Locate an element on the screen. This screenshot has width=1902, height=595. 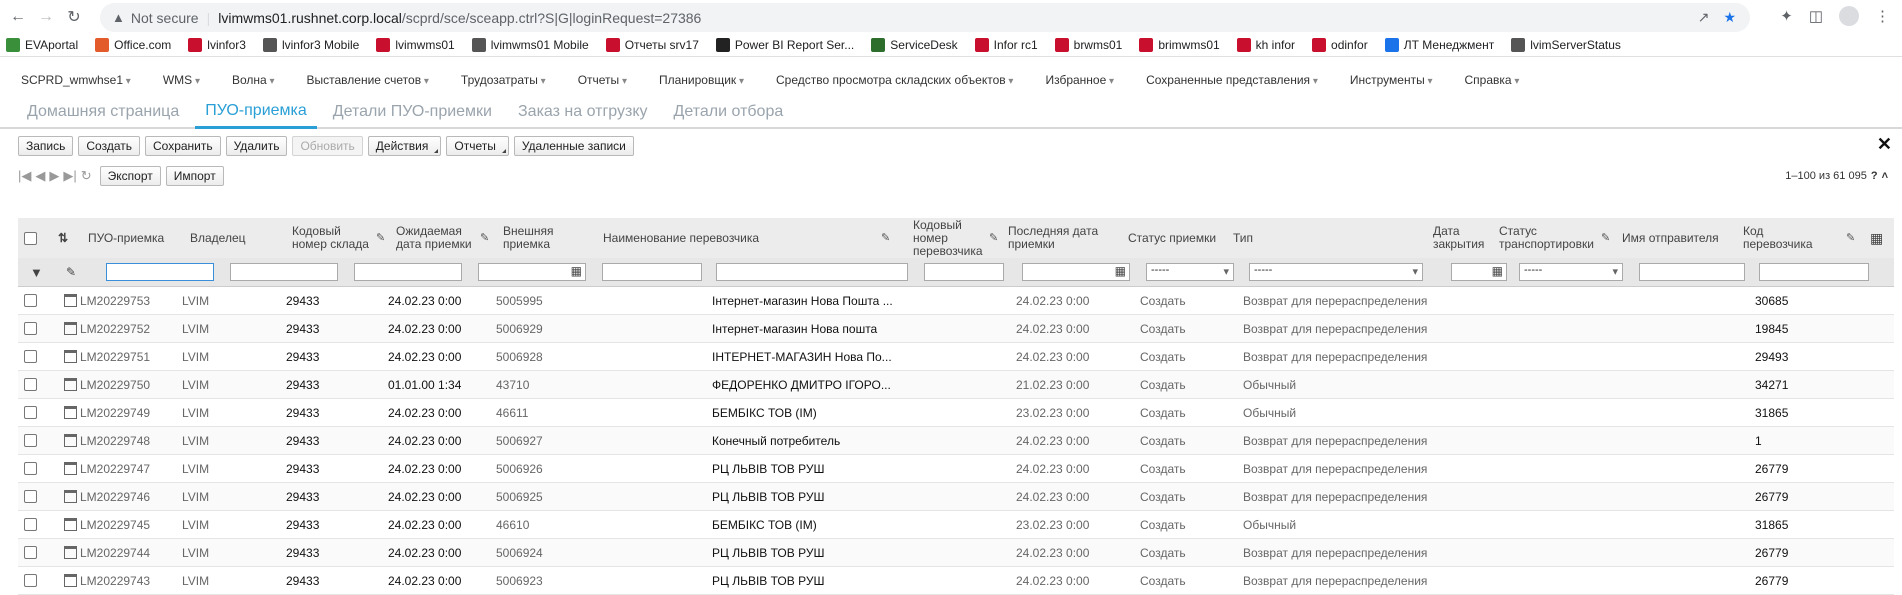
filter-type: ----- is located at coordinates (1336, 272).